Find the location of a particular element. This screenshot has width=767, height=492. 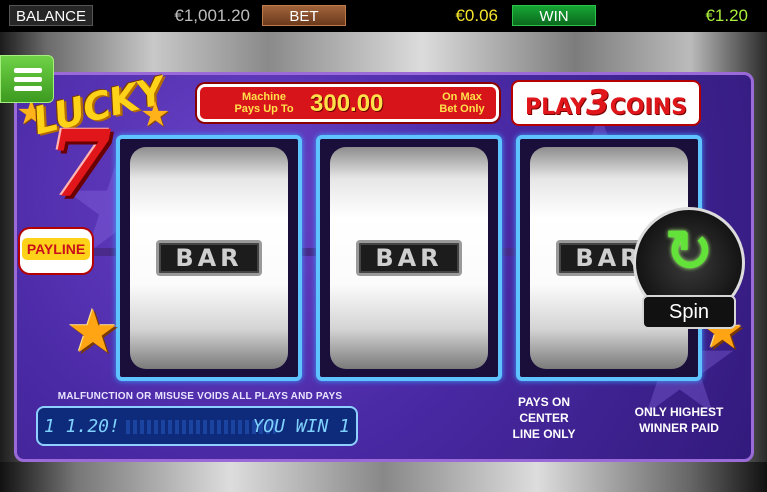

cabinet-base is located at coordinates (383, 477).